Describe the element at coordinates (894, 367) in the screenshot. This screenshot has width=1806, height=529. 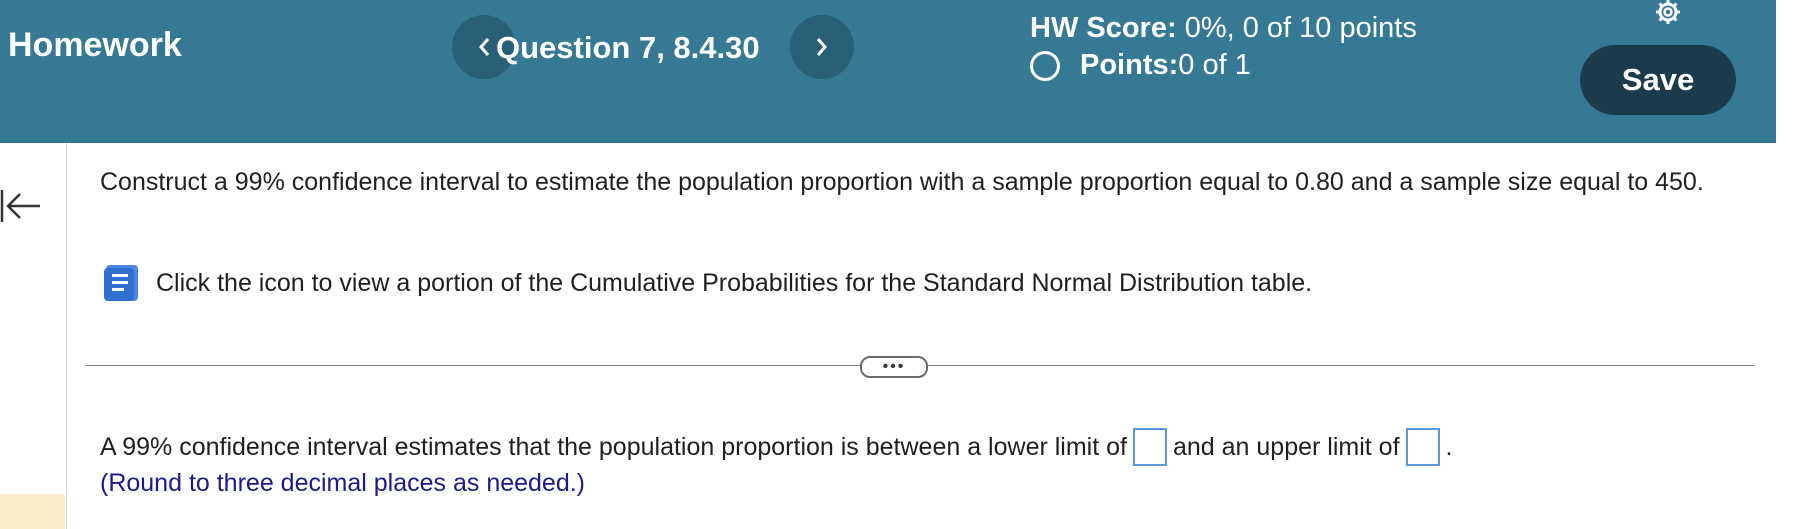
I see `expand-button: •••` at that location.